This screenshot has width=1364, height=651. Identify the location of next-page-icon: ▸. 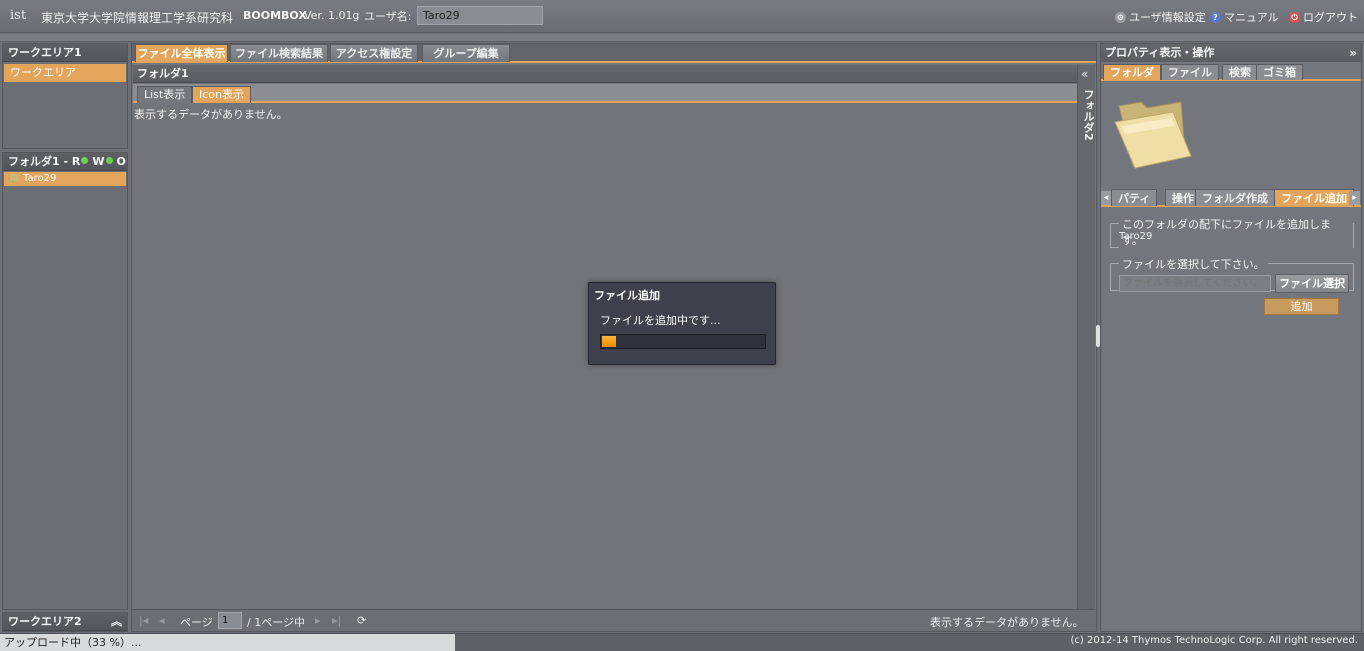
(318, 620).